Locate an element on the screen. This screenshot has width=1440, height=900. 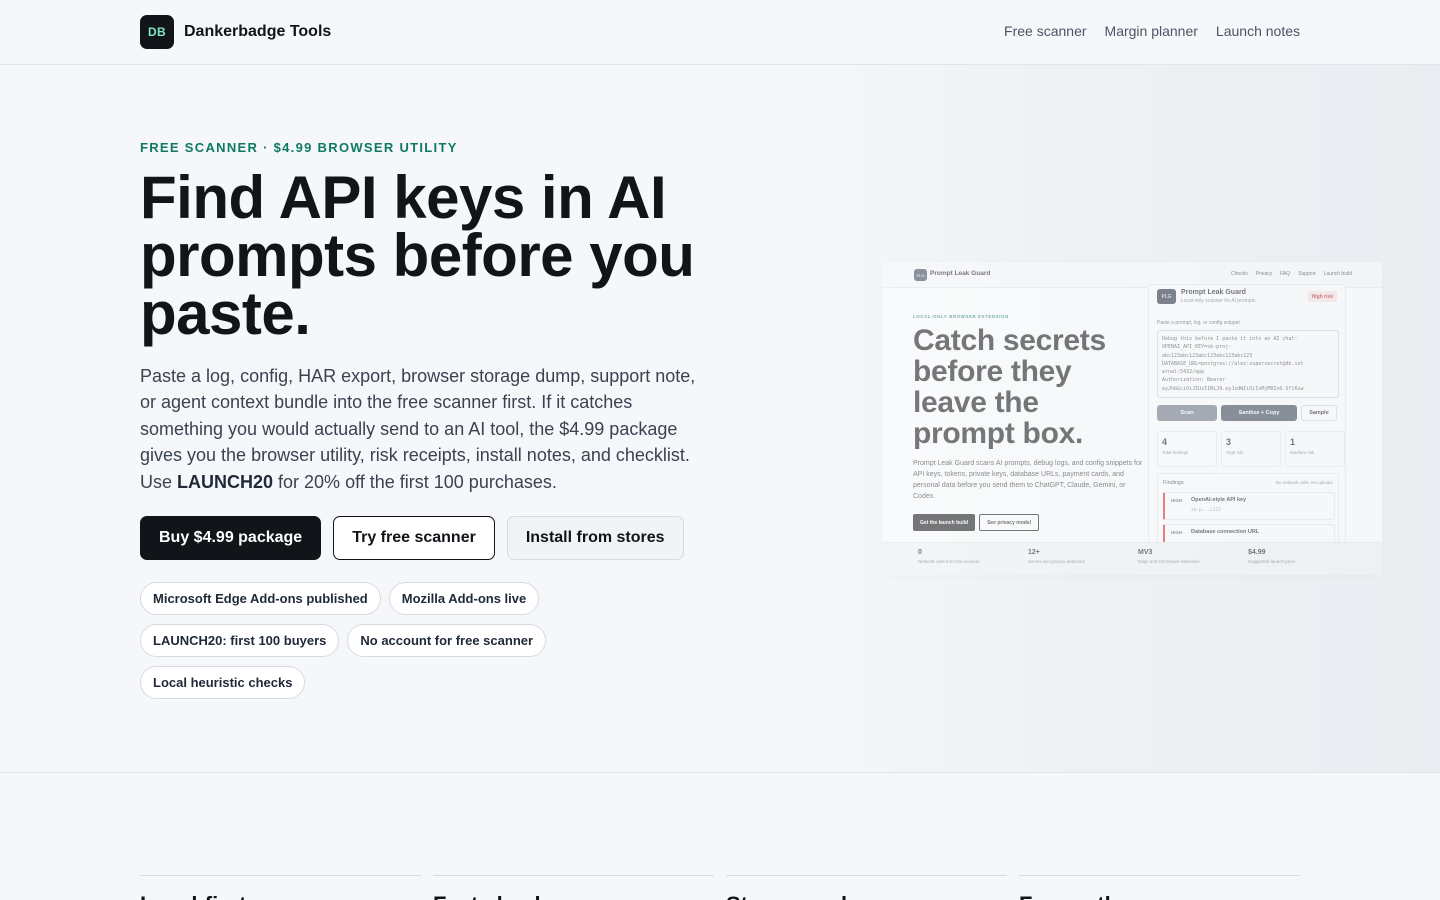
preview-primary-button: Get the launch build is located at coordinates (944, 522).